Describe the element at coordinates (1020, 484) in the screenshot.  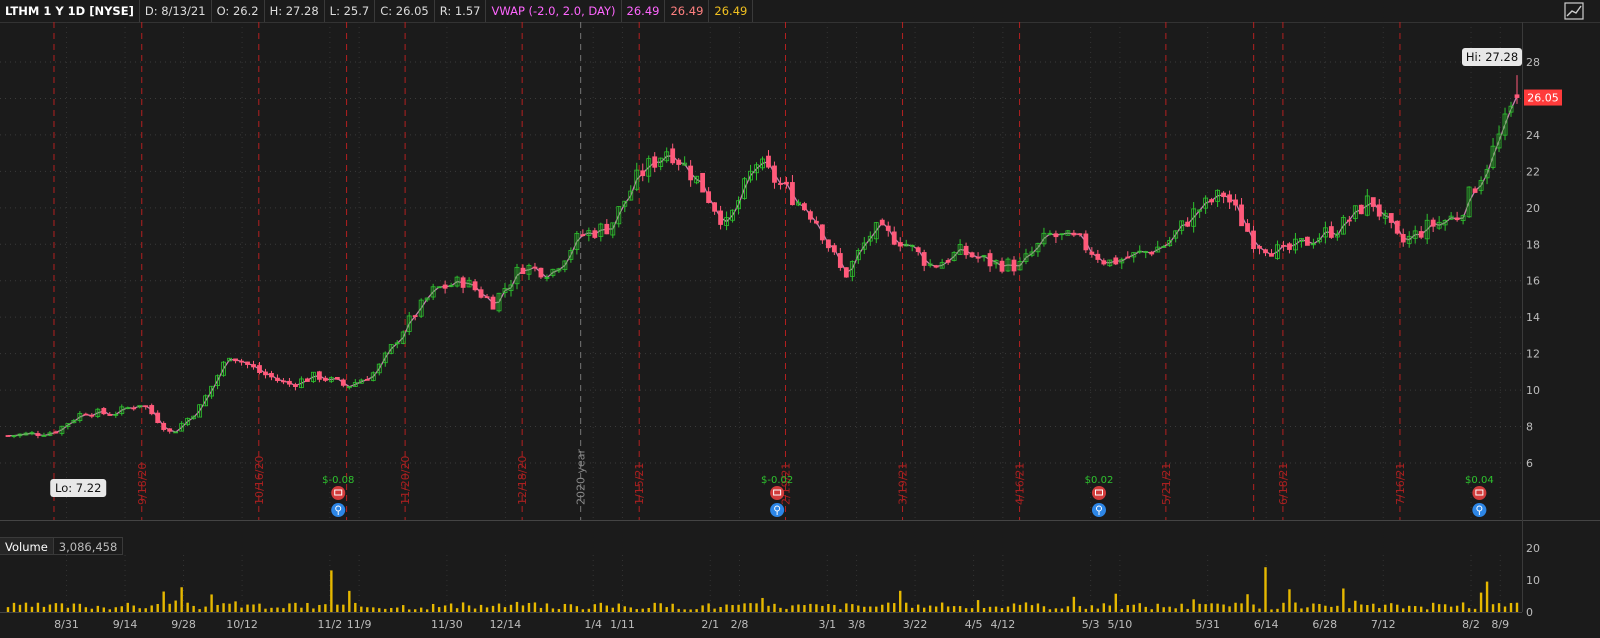
I see `period-label: 4/16/21` at that location.